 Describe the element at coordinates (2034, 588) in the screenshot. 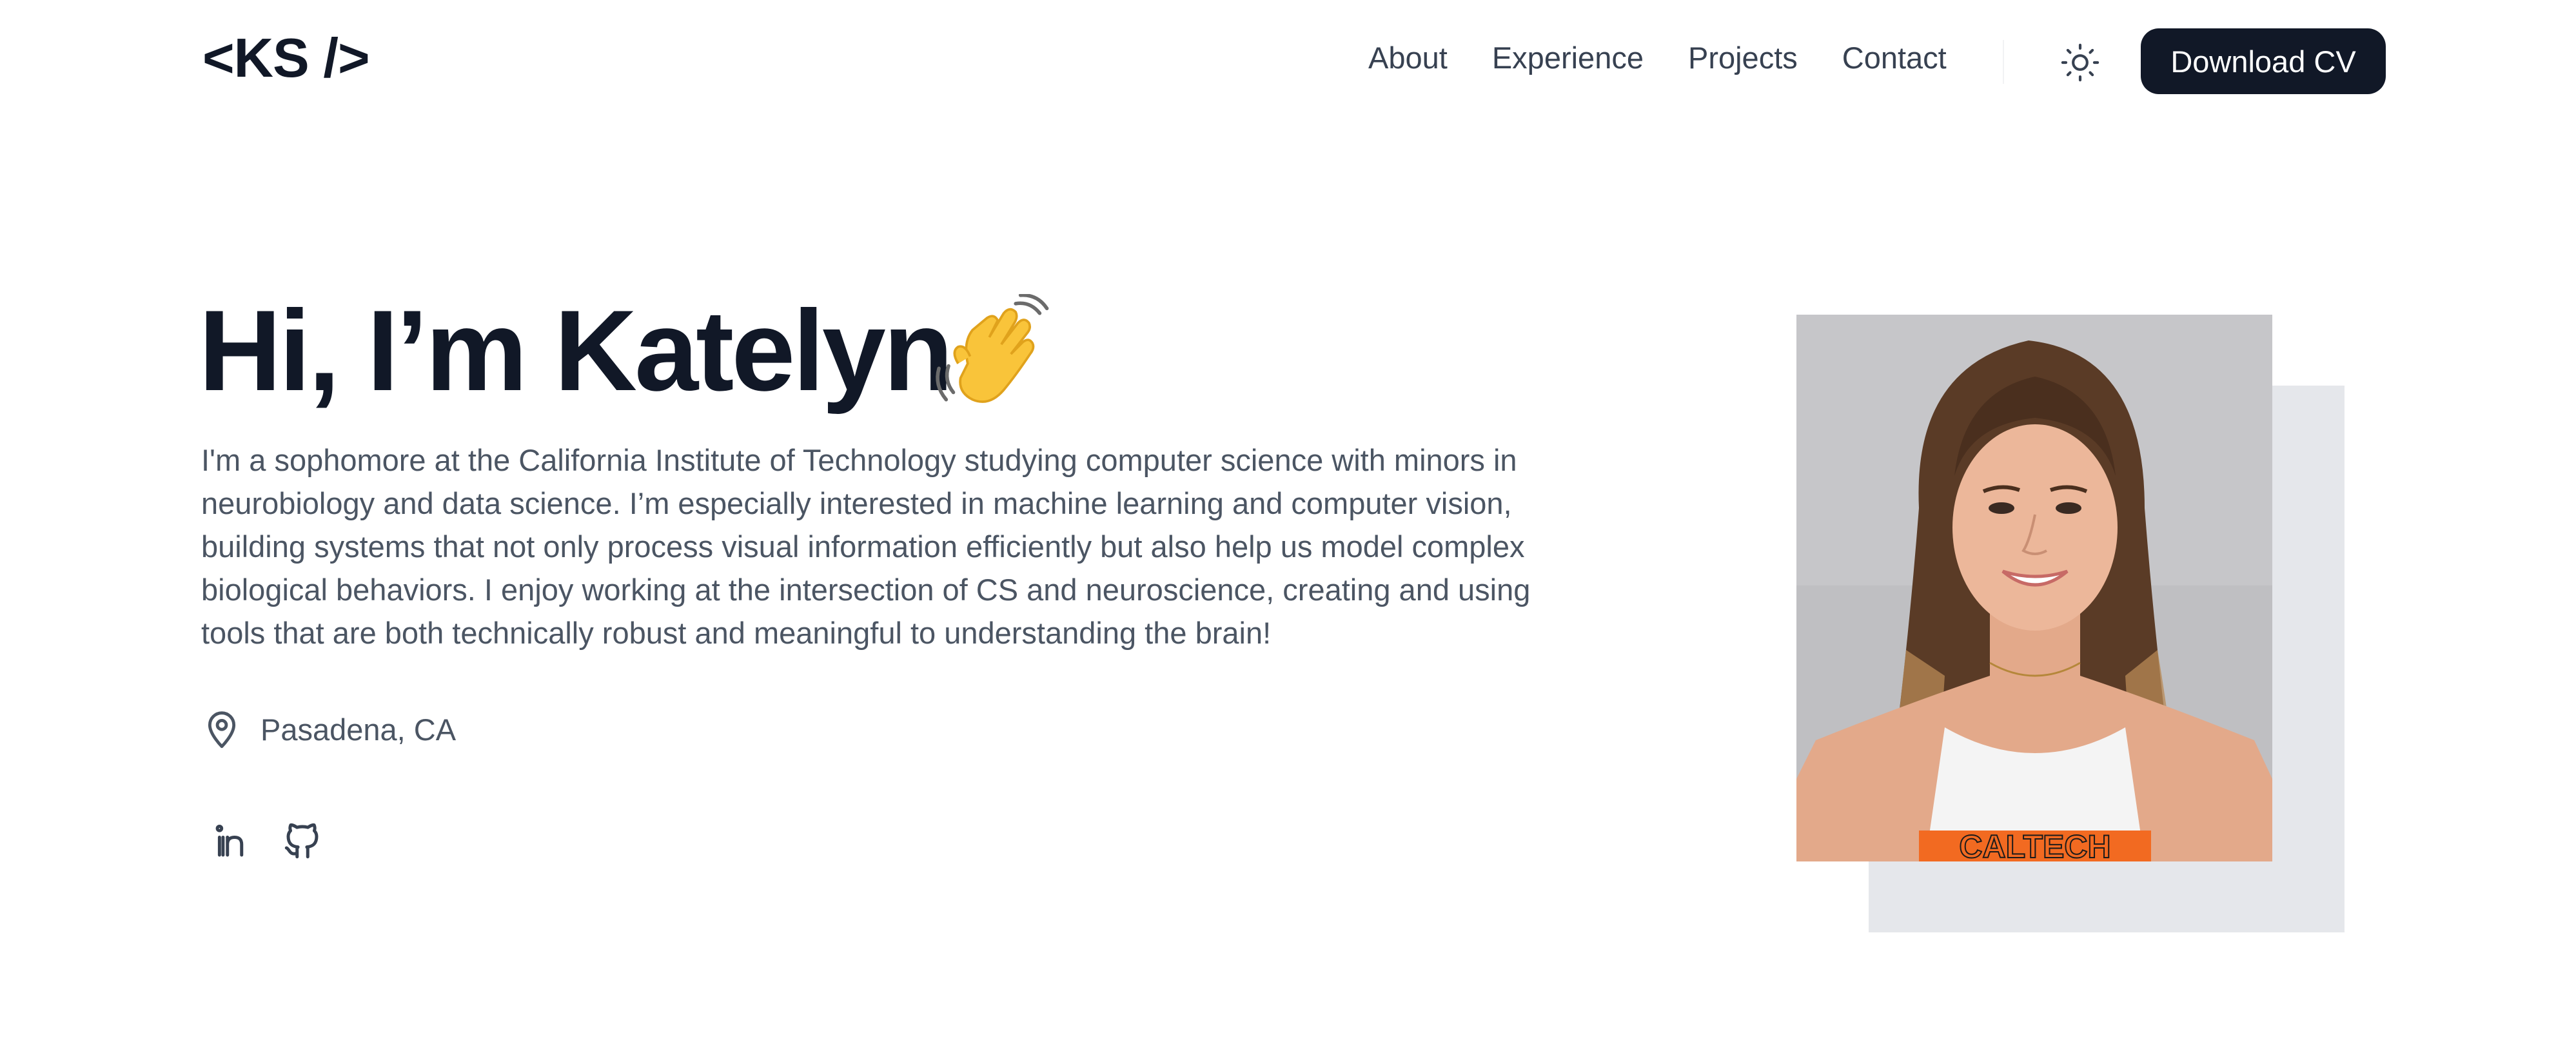

I see `profile-photo: CALTECH` at that location.